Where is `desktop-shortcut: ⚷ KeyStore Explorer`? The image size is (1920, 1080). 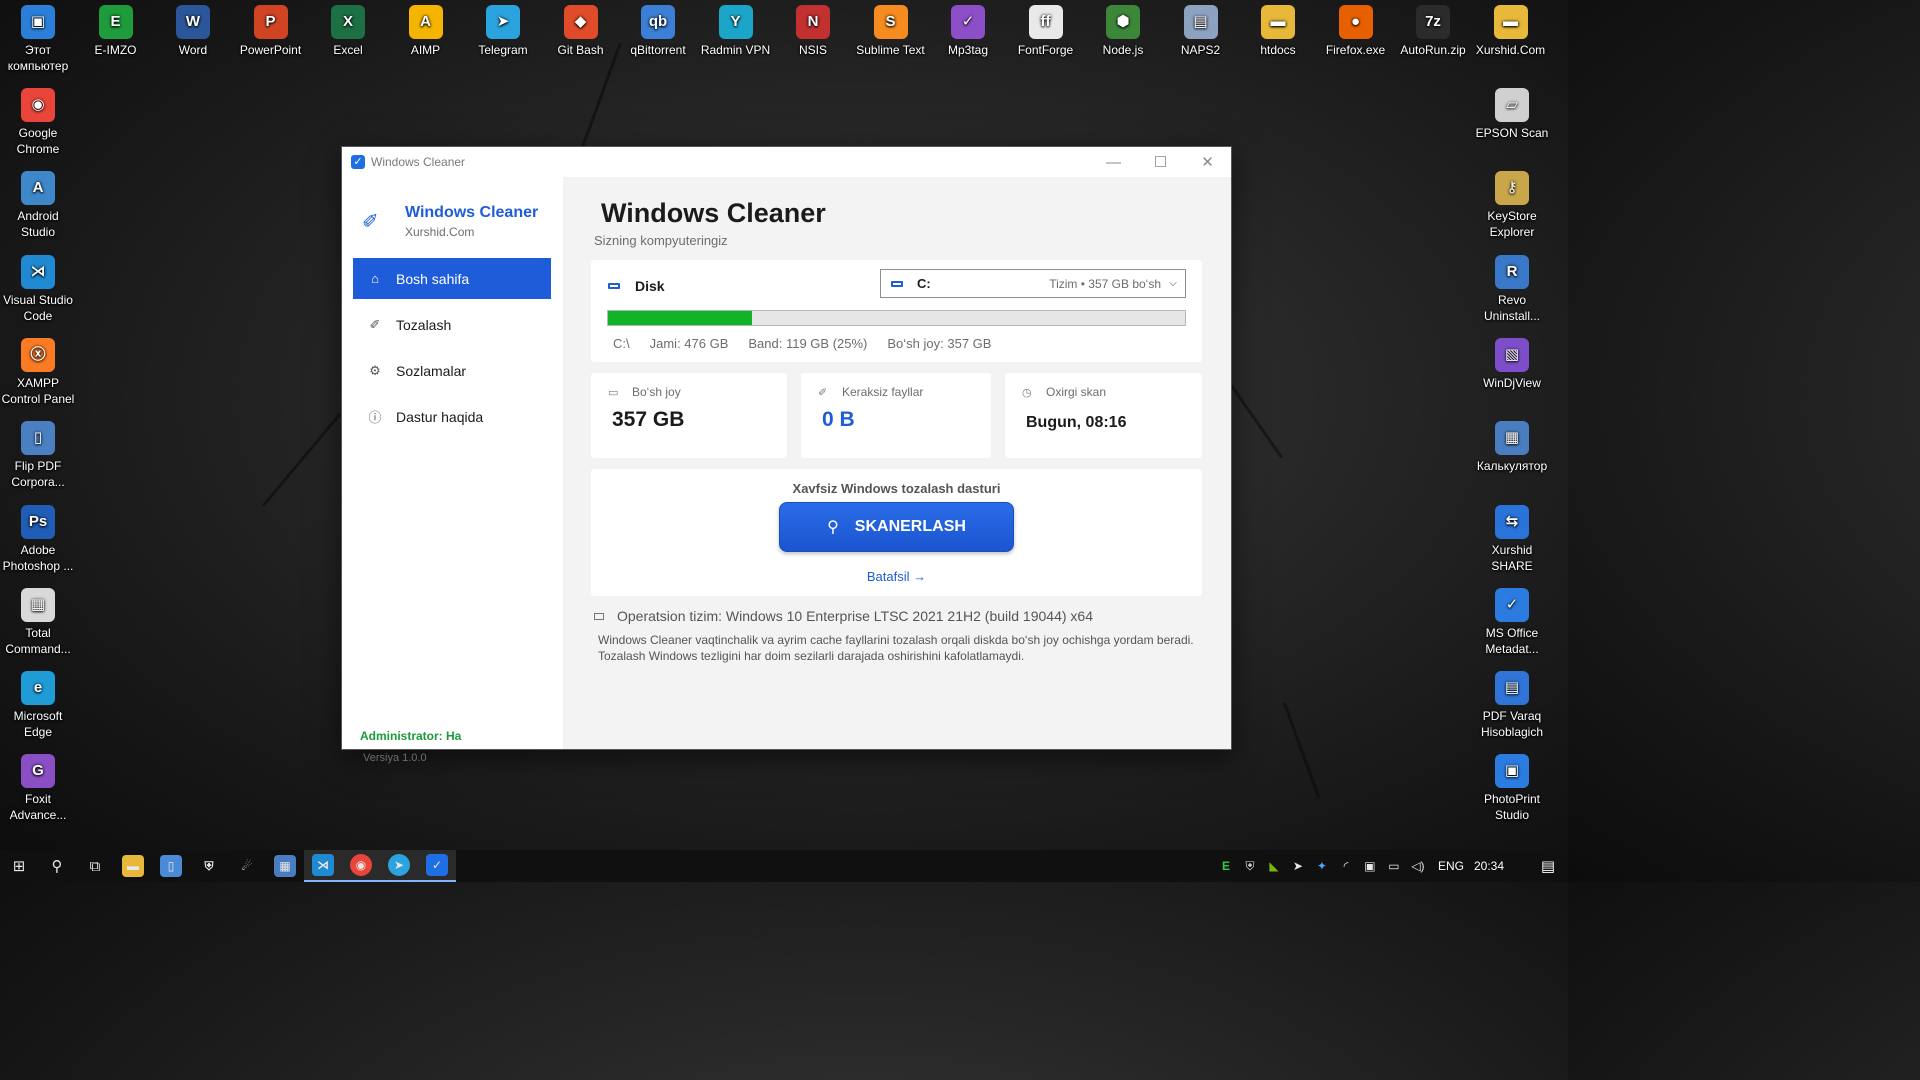
desktop-shortcut: ⚷ KeyStore Explorer is located at coordinates (1512, 205).